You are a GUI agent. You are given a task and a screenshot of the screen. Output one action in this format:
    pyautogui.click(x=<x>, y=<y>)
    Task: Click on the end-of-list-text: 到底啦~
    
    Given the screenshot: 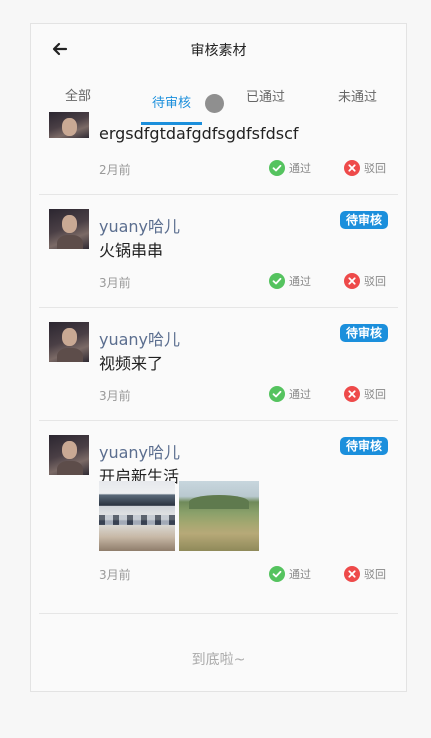 What is the action you would take?
    pyautogui.click(x=218, y=660)
    